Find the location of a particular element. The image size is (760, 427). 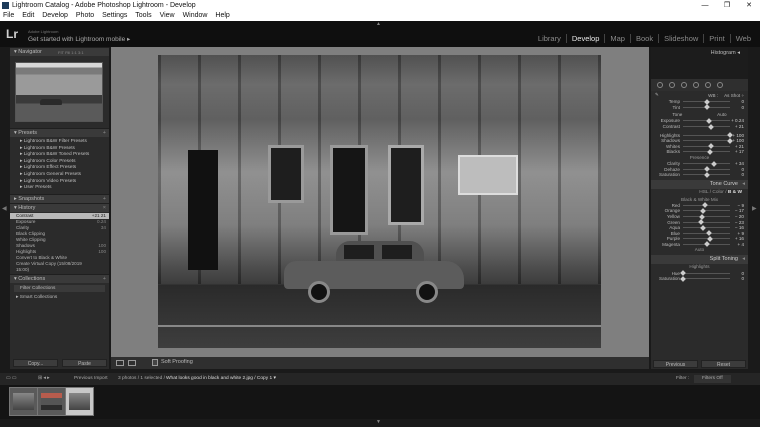

hsl-tab: HSL is located at coordinates (703, 192).